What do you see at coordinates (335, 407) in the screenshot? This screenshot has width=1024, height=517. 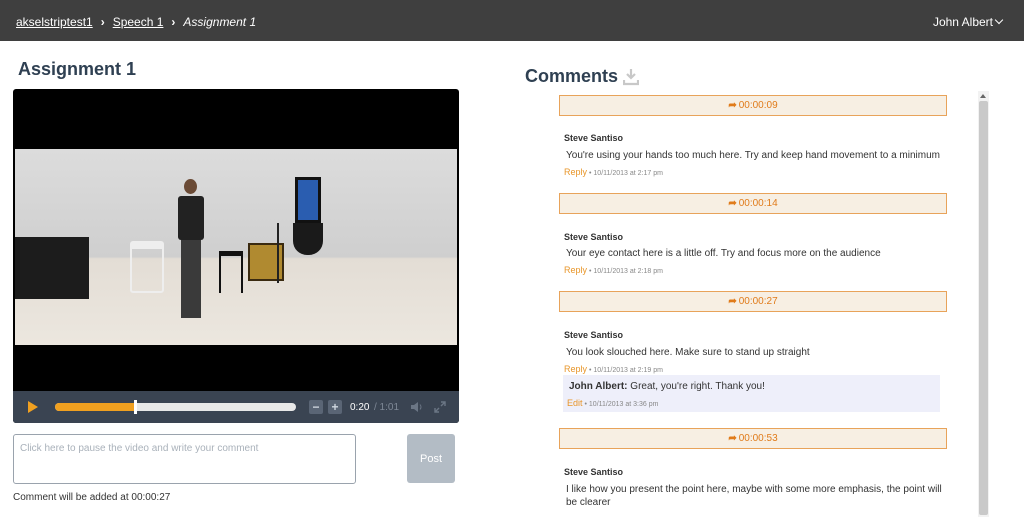 I see `volume-up-button: +` at bounding box center [335, 407].